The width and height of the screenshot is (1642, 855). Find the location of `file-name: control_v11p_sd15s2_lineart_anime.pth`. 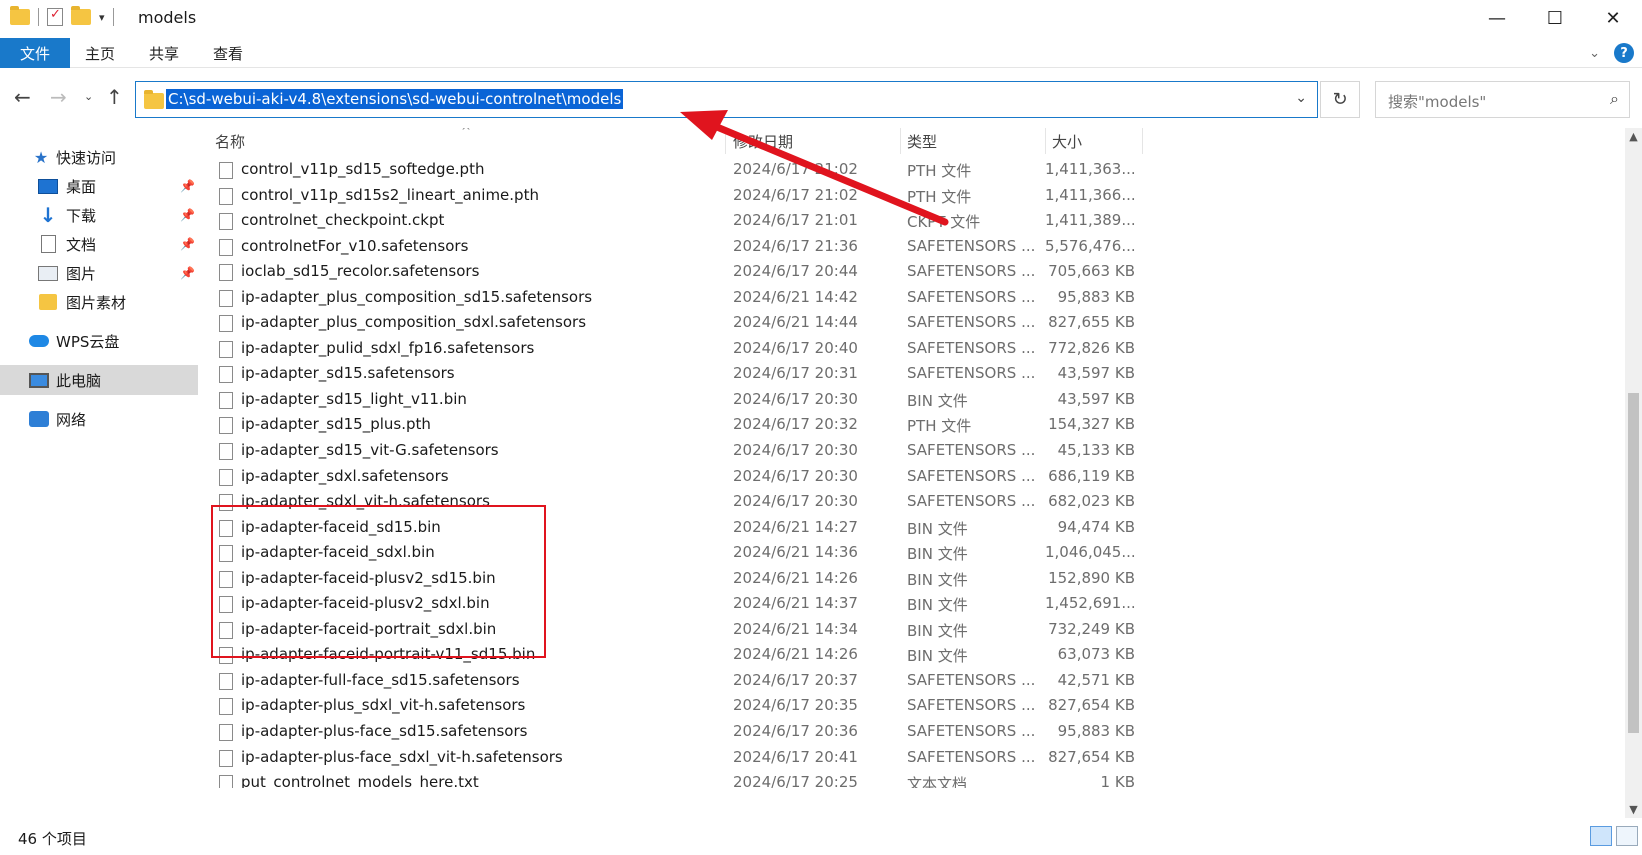

file-name: control_v11p_sd15s2_lineart_anime.pth is located at coordinates (390, 194).